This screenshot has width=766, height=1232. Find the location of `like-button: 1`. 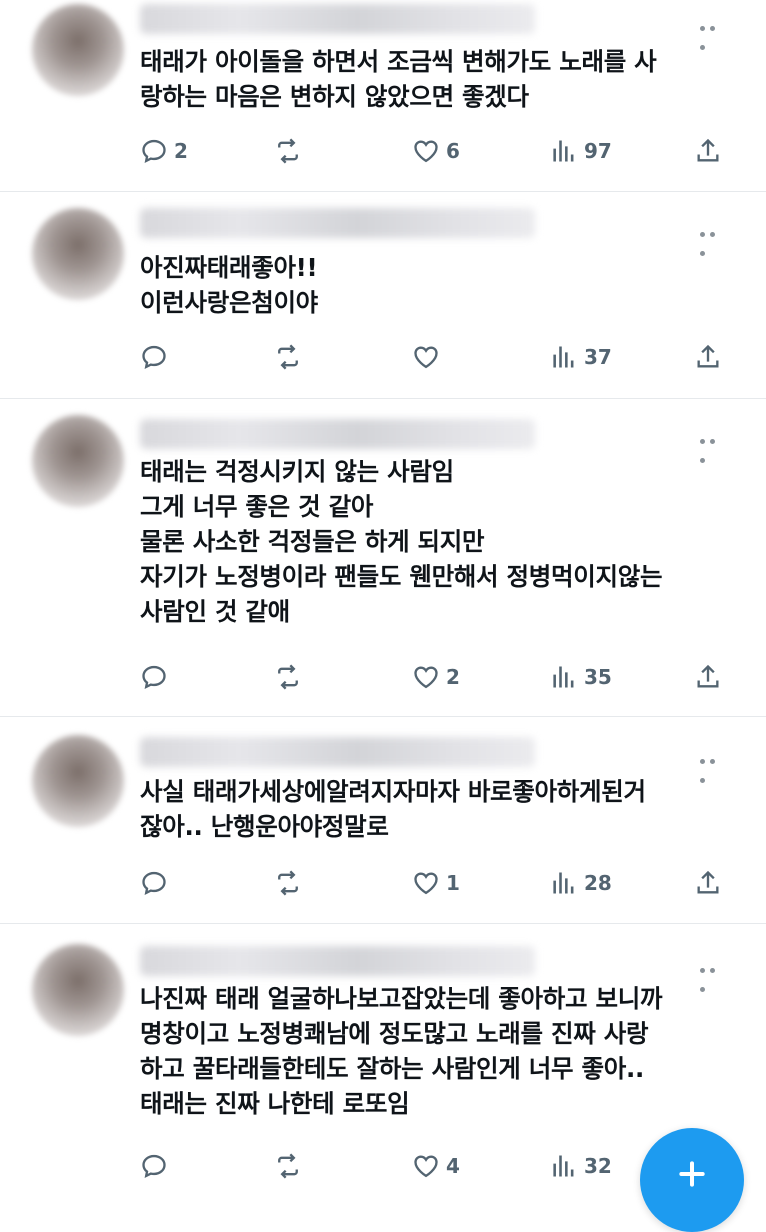

like-button: 1 is located at coordinates (436, 883).